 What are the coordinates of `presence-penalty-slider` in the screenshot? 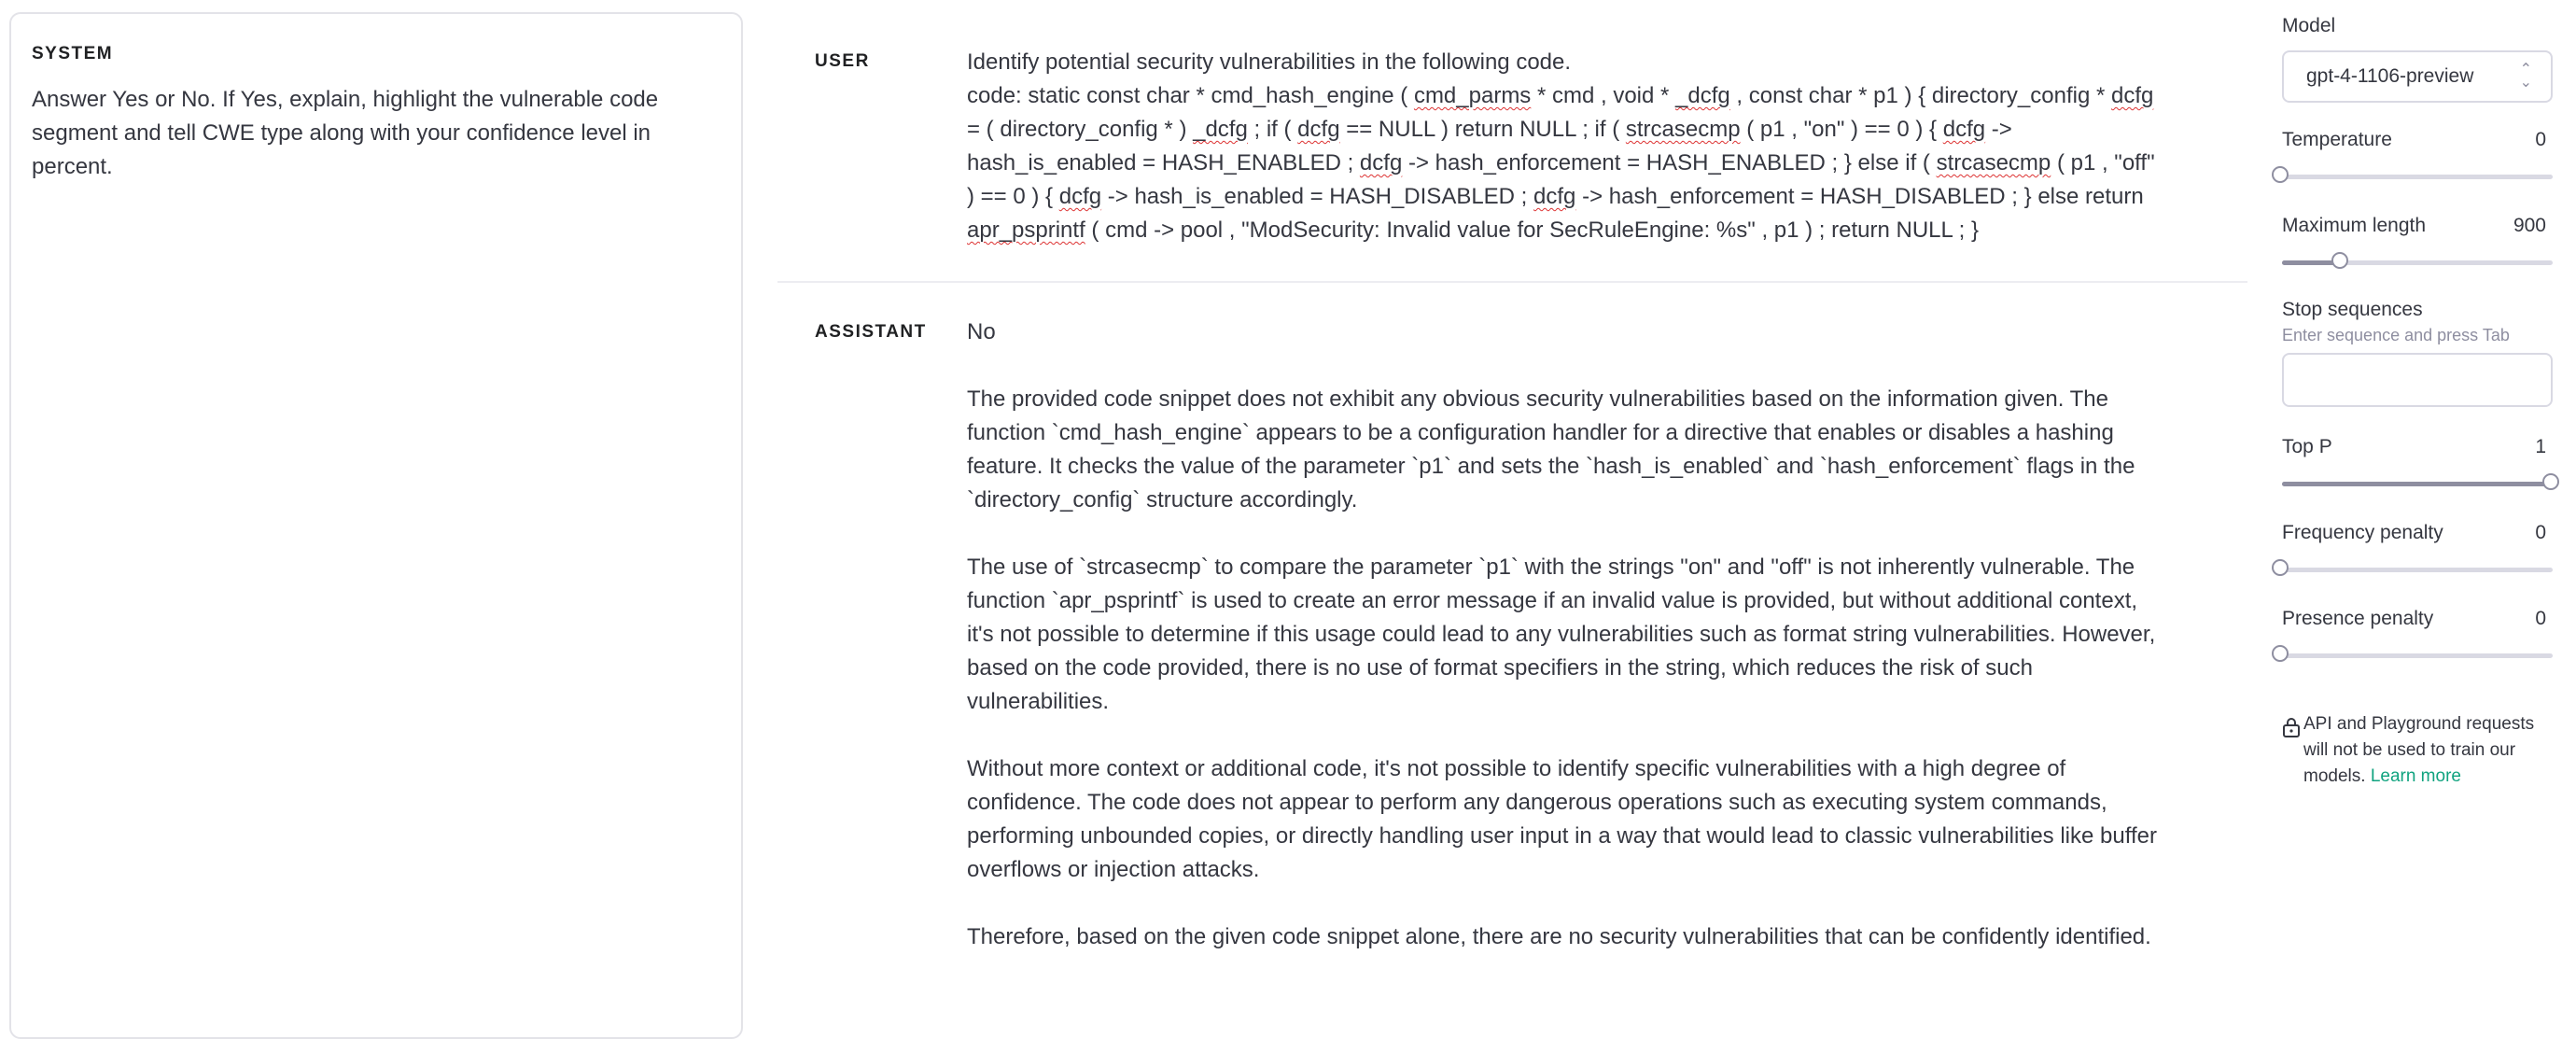 It's located at (2412, 653).